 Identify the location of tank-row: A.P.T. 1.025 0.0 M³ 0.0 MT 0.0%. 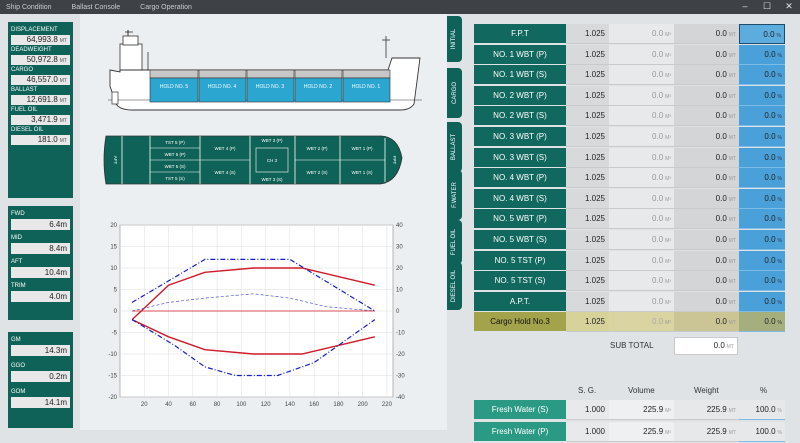
(633, 301).